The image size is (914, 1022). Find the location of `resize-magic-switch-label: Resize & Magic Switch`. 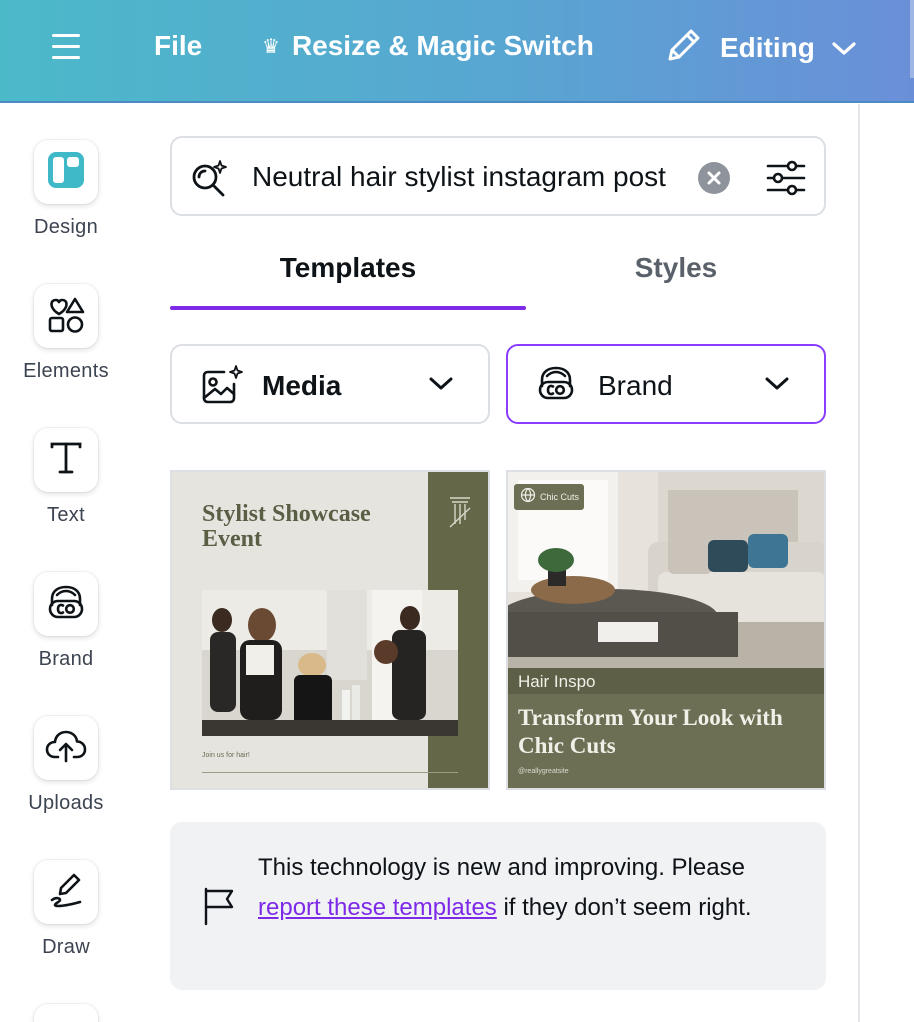

resize-magic-switch-label: Resize & Magic Switch is located at coordinates (442, 45).